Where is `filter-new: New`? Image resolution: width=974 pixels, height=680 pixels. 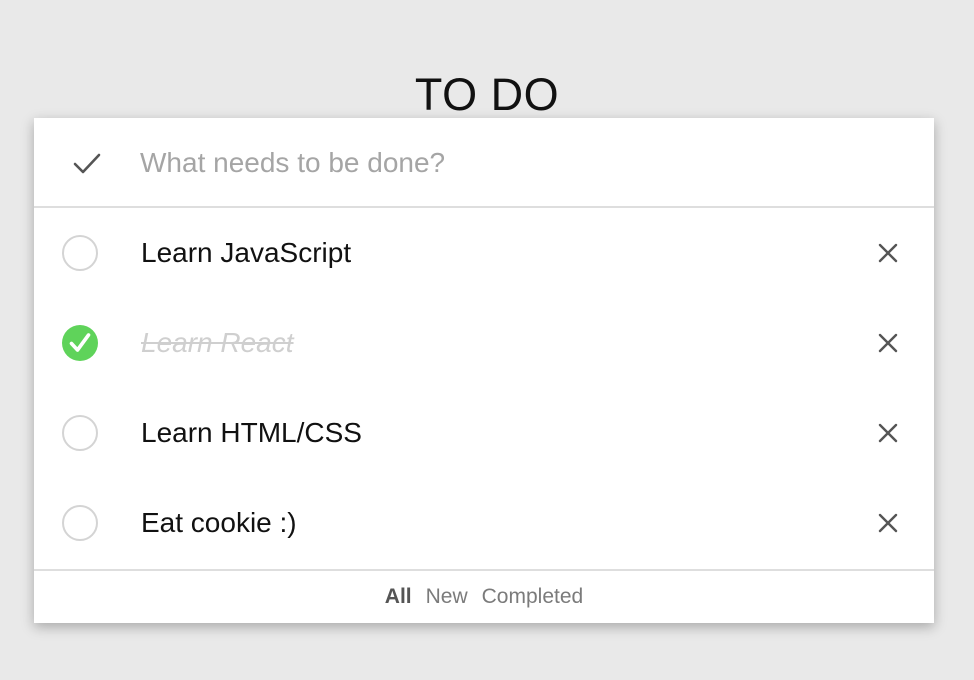
filter-new: New is located at coordinates (447, 597).